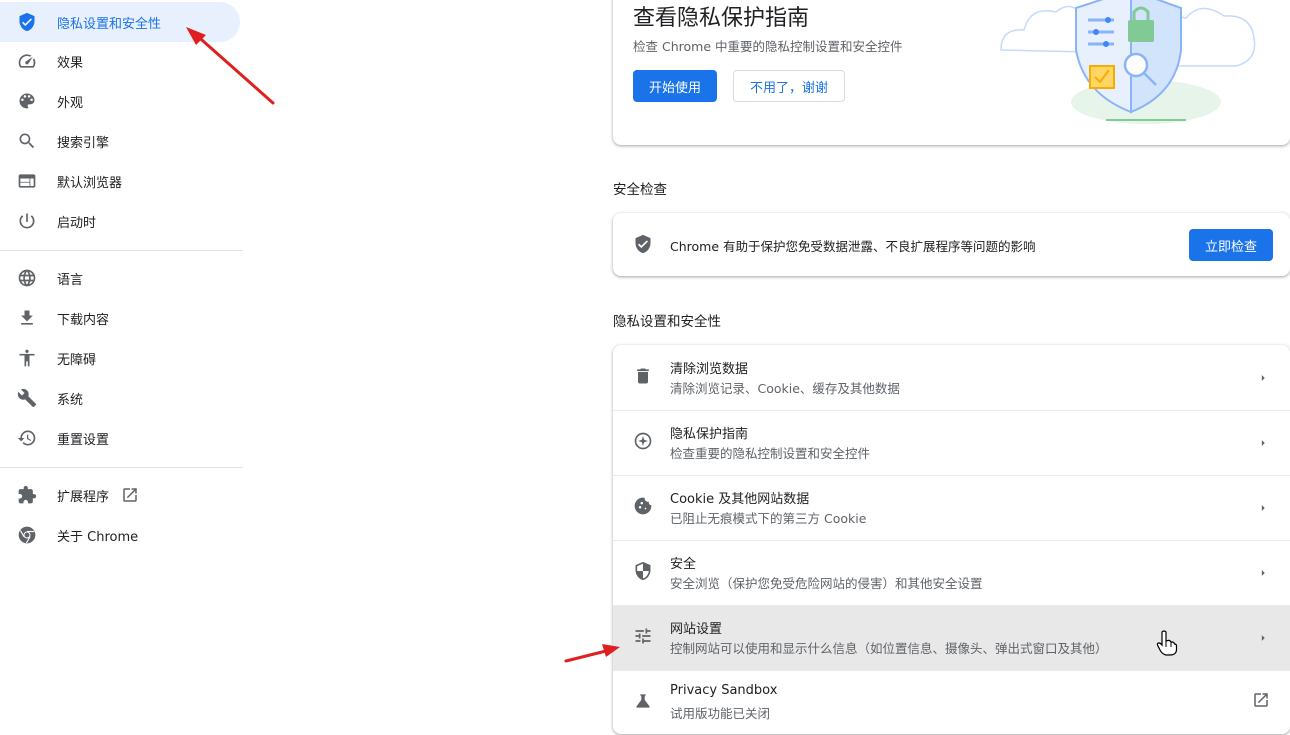 This screenshot has height=735, width=1290. What do you see at coordinates (643, 701) in the screenshot?
I see `flask-icon` at bounding box center [643, 701].